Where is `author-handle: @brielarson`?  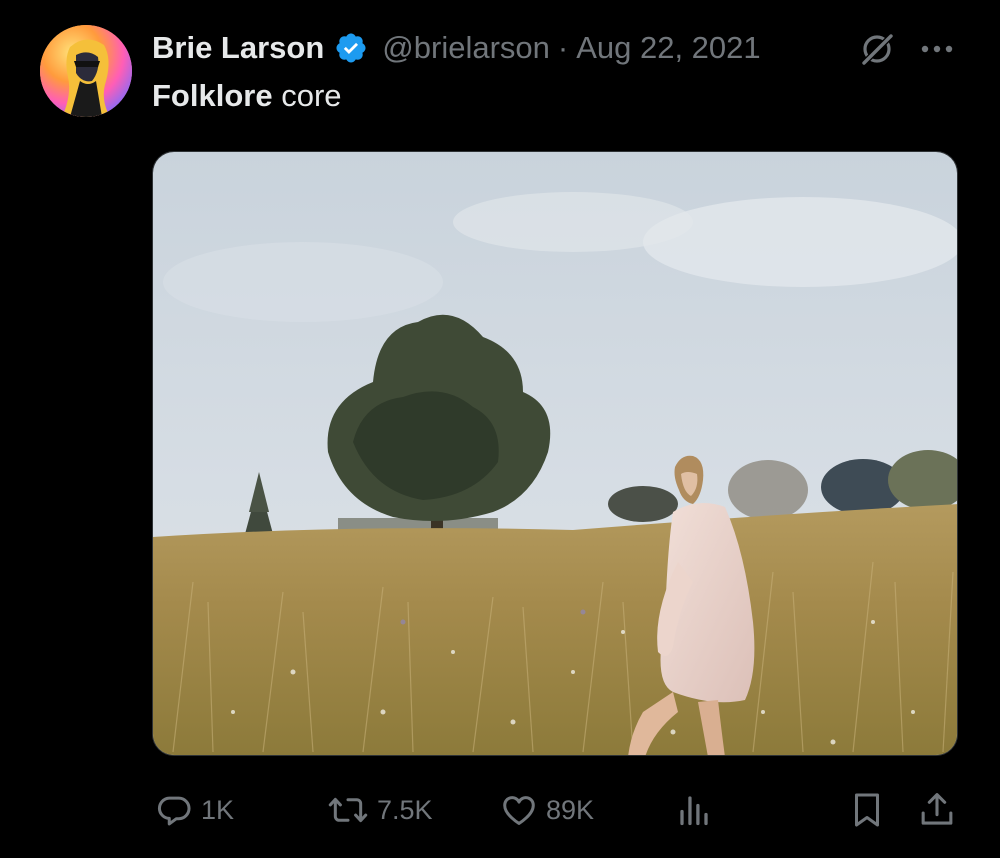 author-handle: @brielarson is located at coordinates (466, 48).